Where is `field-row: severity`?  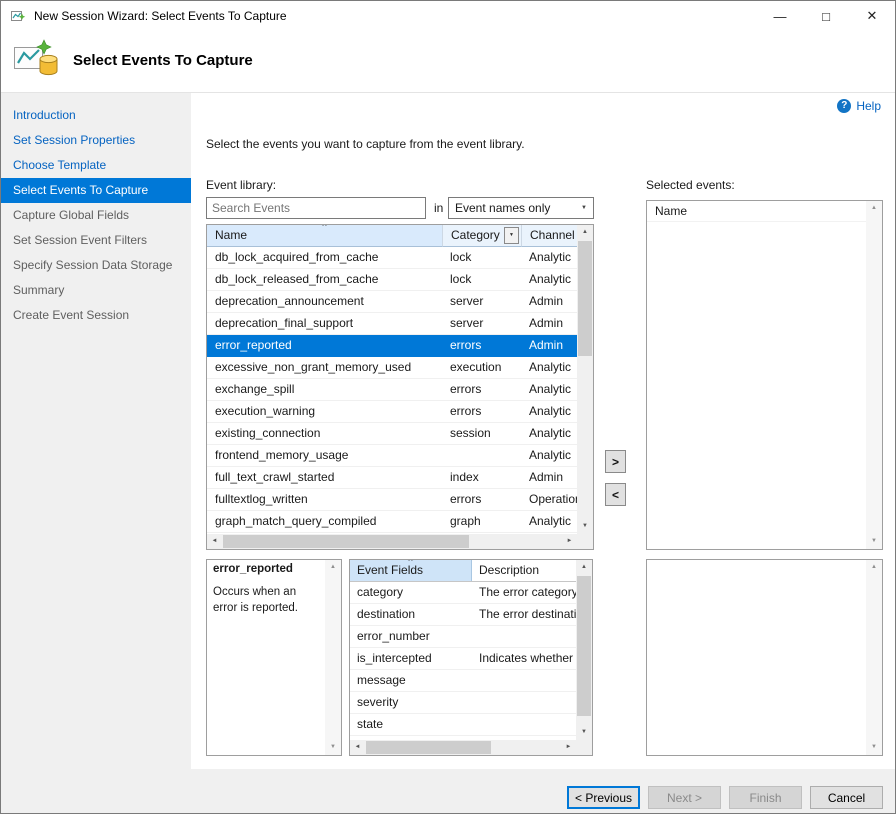
field-row: severity is located at coordinates (463, 703).